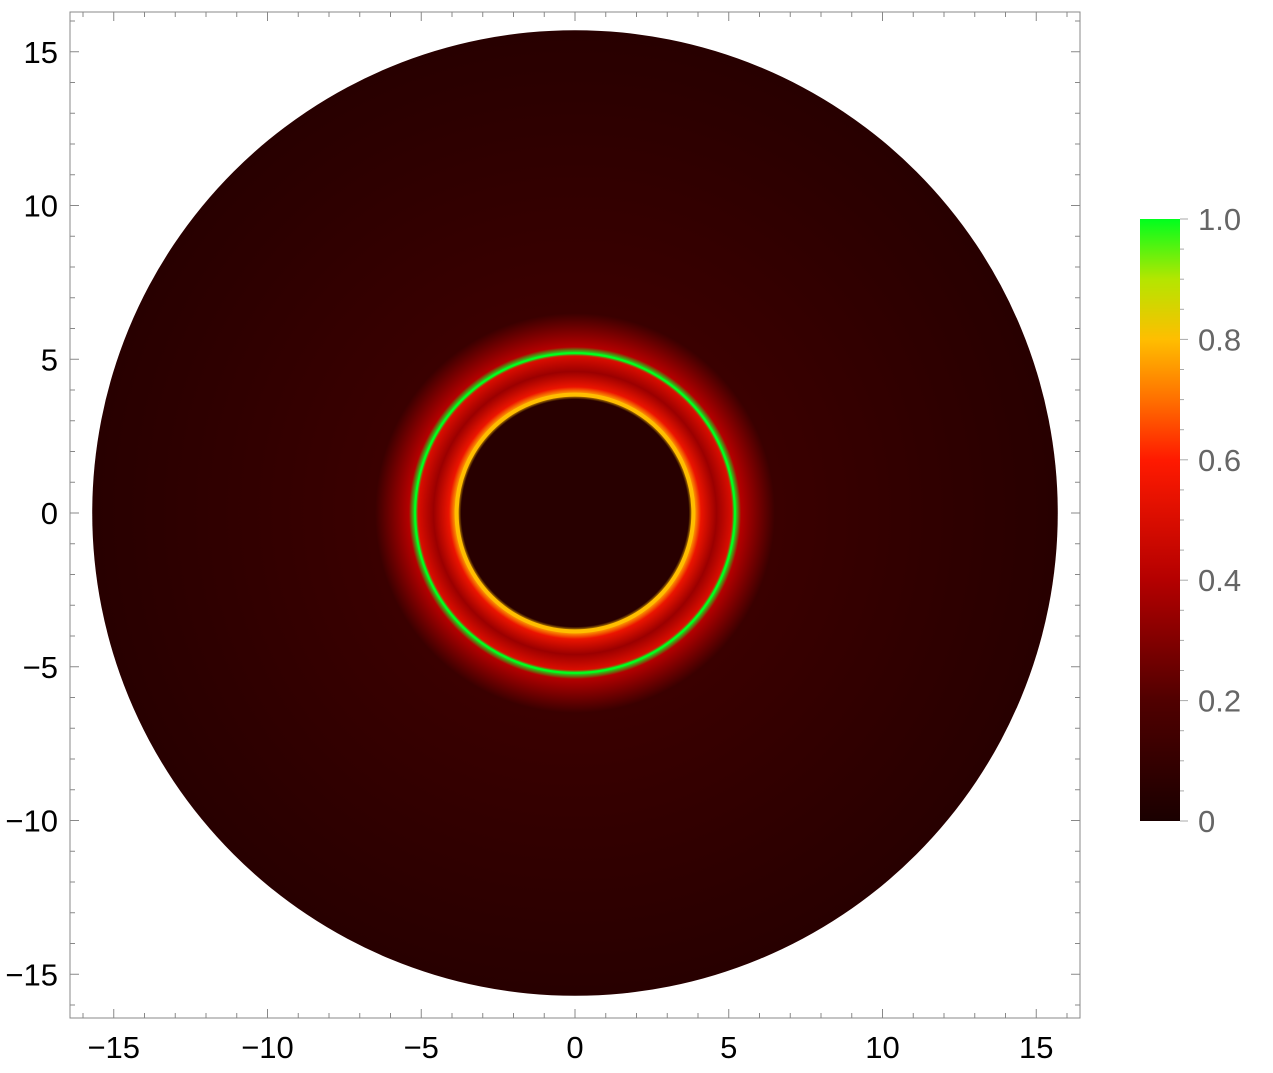  Describe the element at coordinates (1219, 701) in the screenshot. I see `colorbar-tick-label: 0.2` at that location.